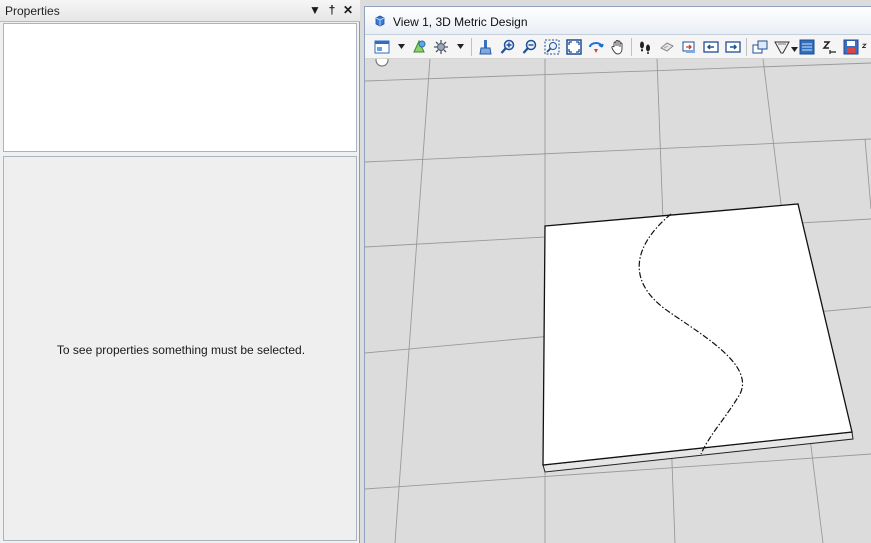 This screenshot has height=543, width=871. What do you see at coordinates (332, 10) in the screenshot?
I see `pin-icon: †` at bounding box center [332, 10].